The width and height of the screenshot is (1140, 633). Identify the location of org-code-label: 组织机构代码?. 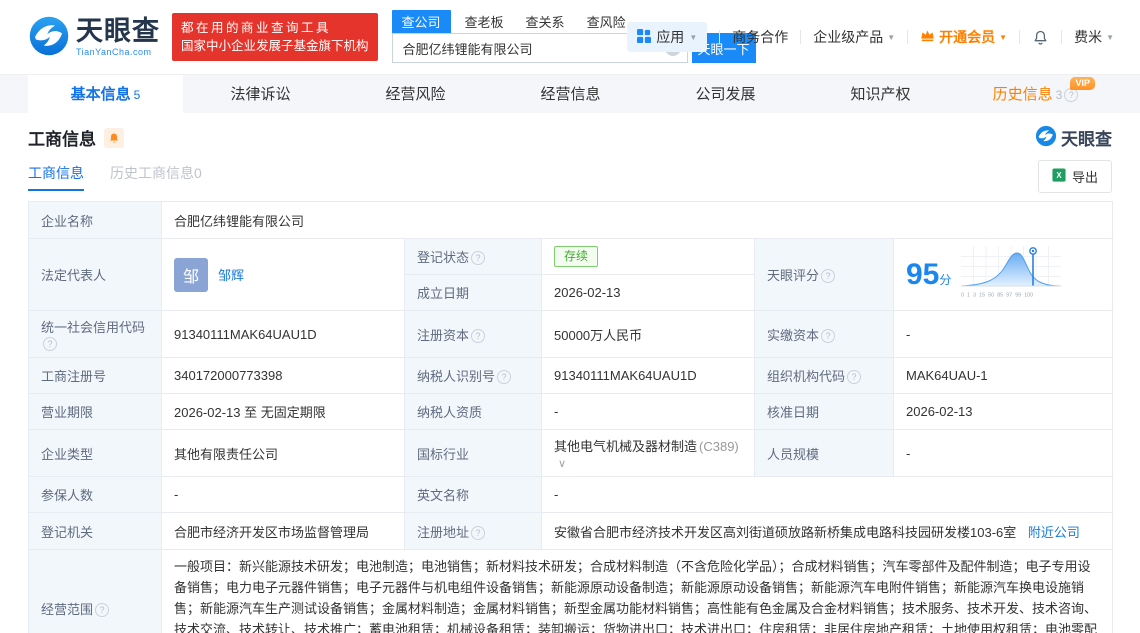
(824, 375).